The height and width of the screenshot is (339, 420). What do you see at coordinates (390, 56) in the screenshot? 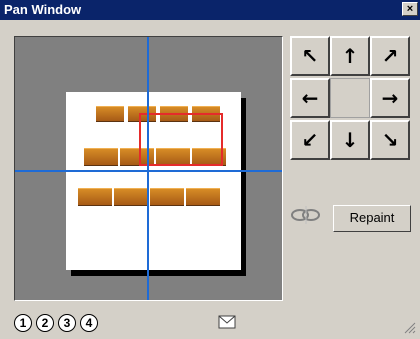
I see `pan-up-right-button: ↗` at bounding box center [390, 56].